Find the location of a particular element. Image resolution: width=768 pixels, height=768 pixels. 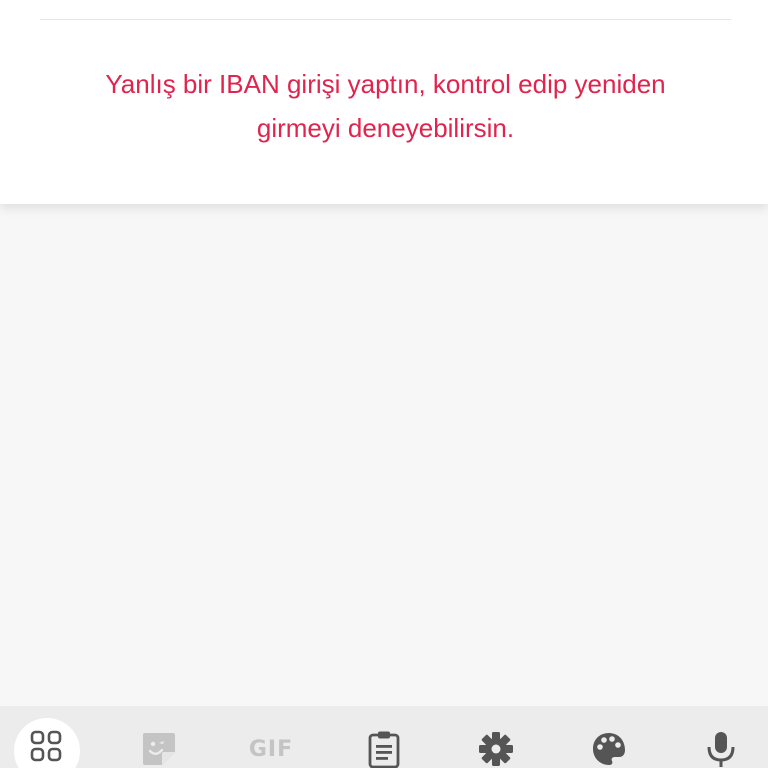

microphone-icon is located at coordinates (721, 749).